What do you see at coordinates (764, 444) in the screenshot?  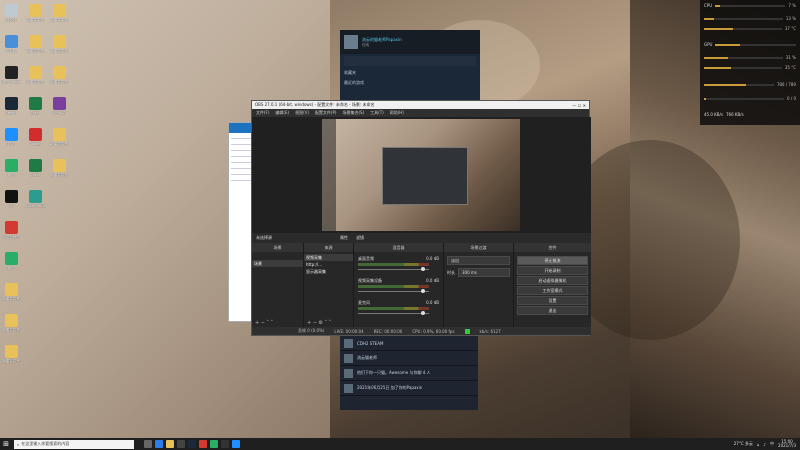 I see `volume-icon: ♪` at bounding box center [764, 444].